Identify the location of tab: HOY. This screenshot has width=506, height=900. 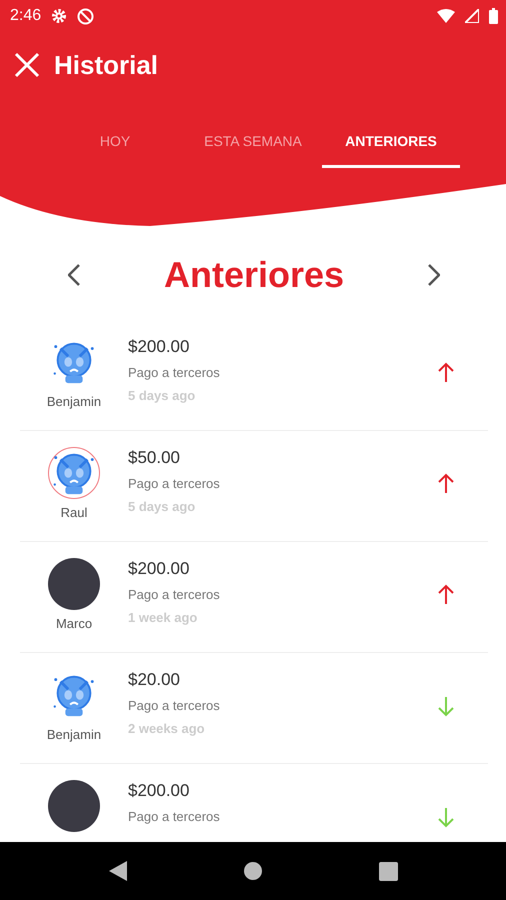
(115, 141).